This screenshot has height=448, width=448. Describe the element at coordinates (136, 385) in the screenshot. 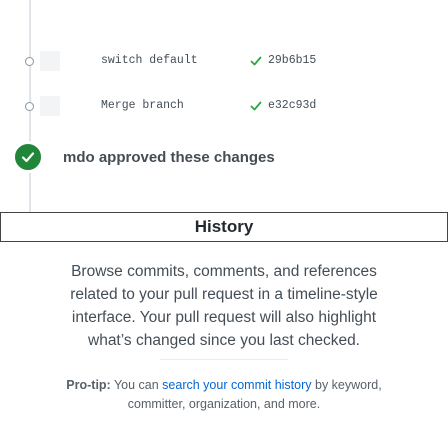

I see `protip-text: You can` at that location.